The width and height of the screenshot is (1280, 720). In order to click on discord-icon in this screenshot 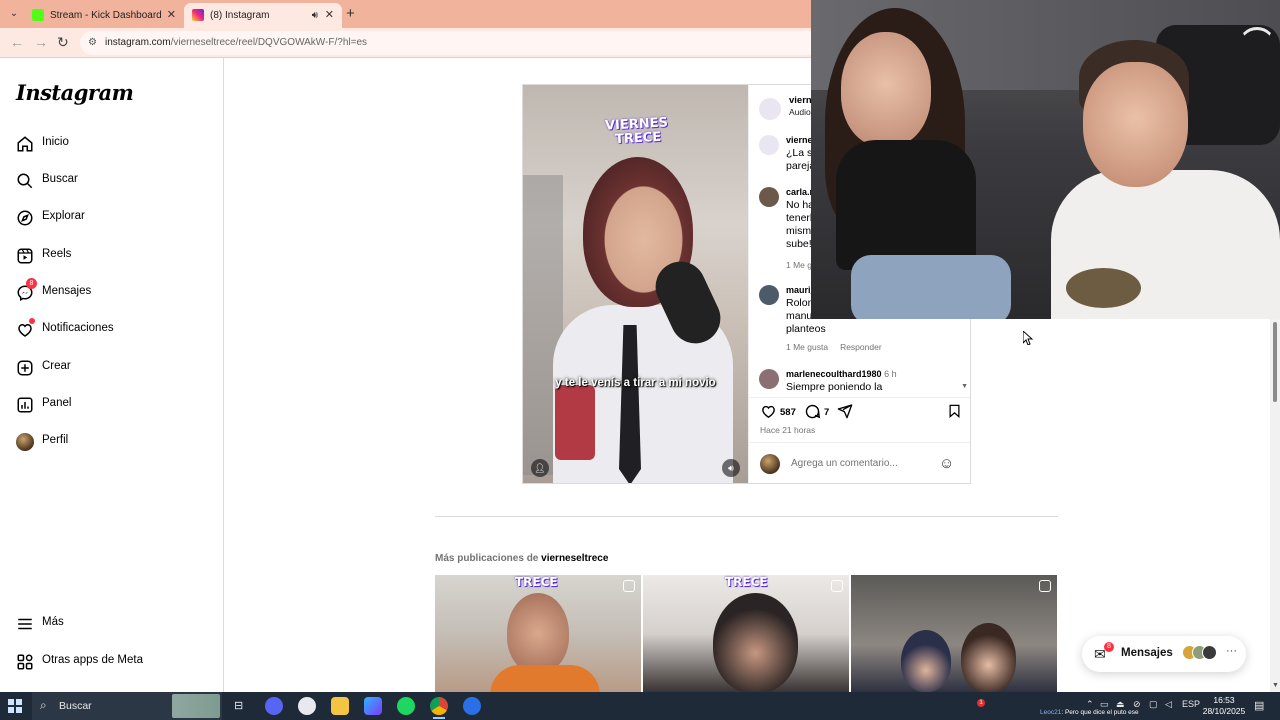, I will do `click(274, 706)`.